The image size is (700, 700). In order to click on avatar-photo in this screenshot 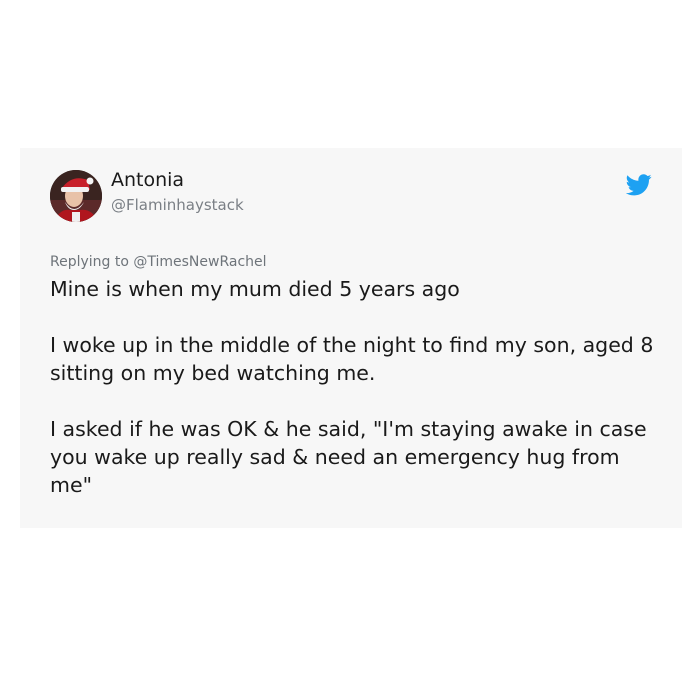, I will do `click(76, 196)`.